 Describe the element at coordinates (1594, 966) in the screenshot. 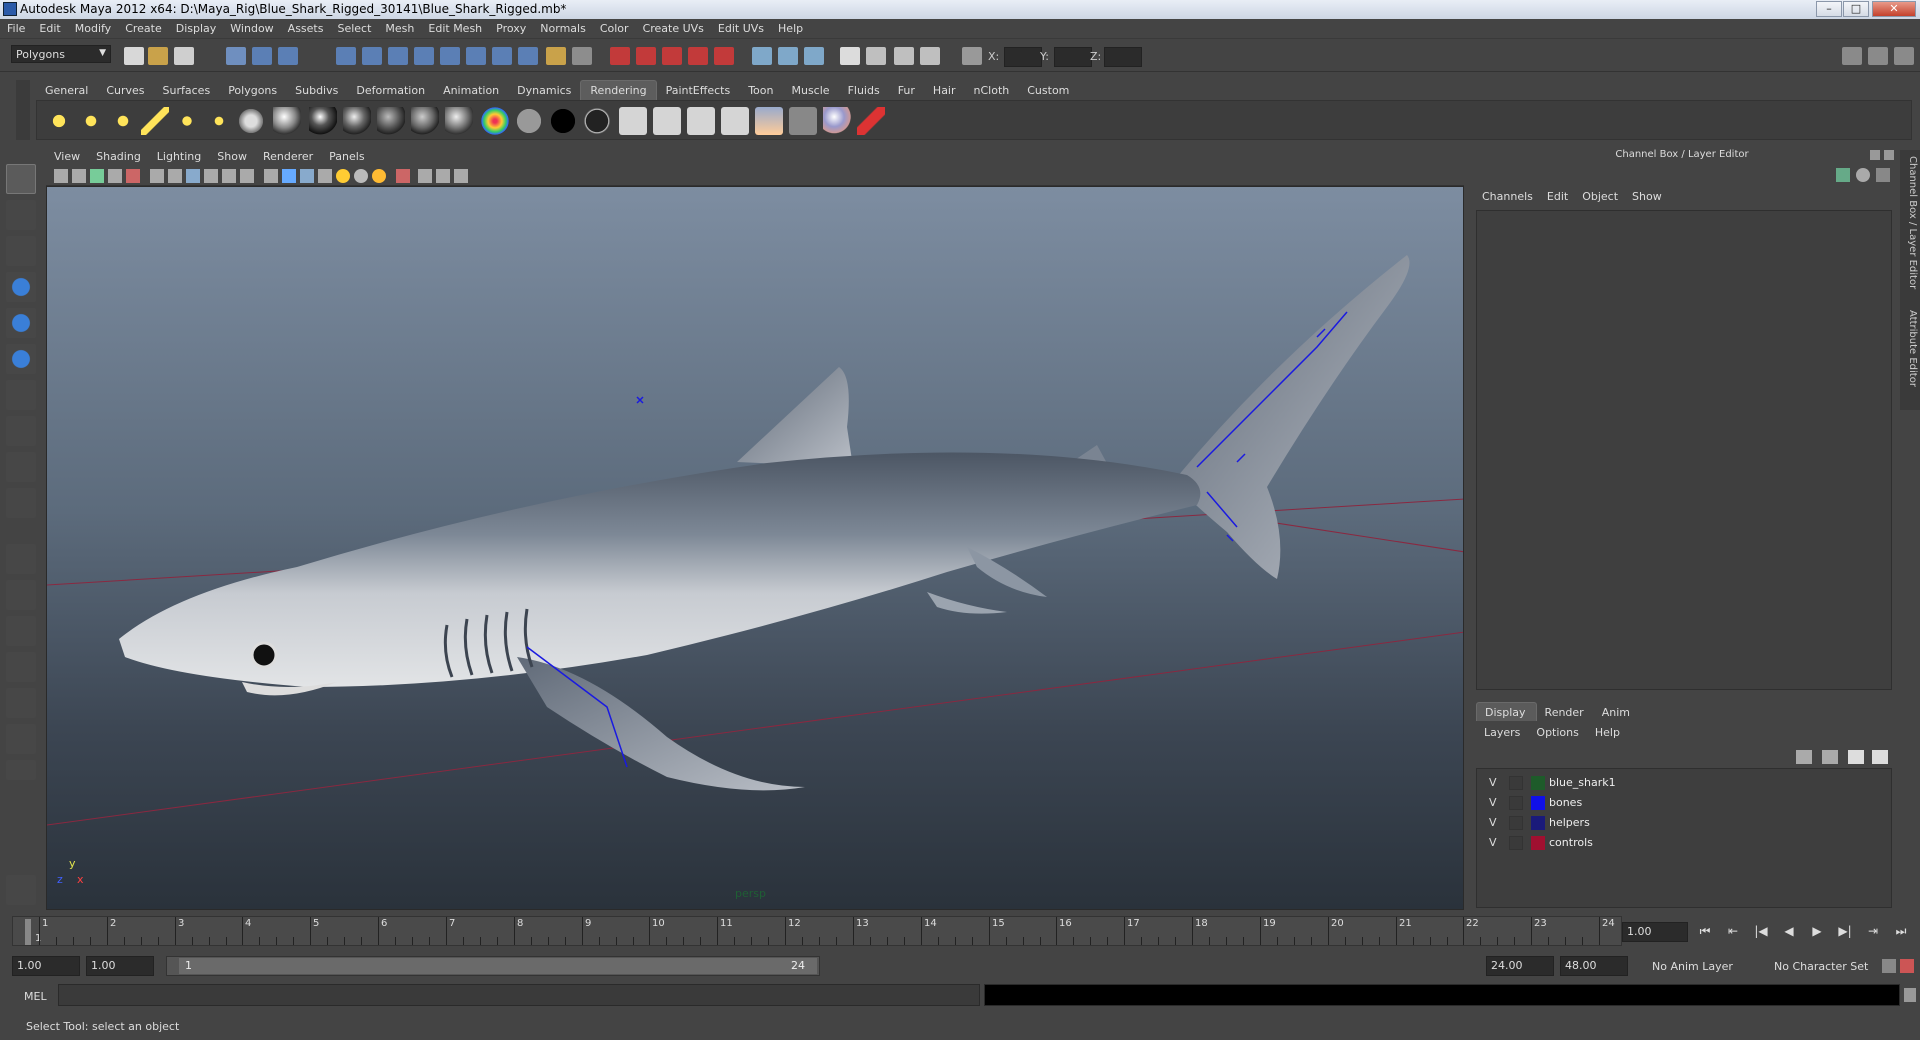

I see `end-time-field: 48.00` at that location.